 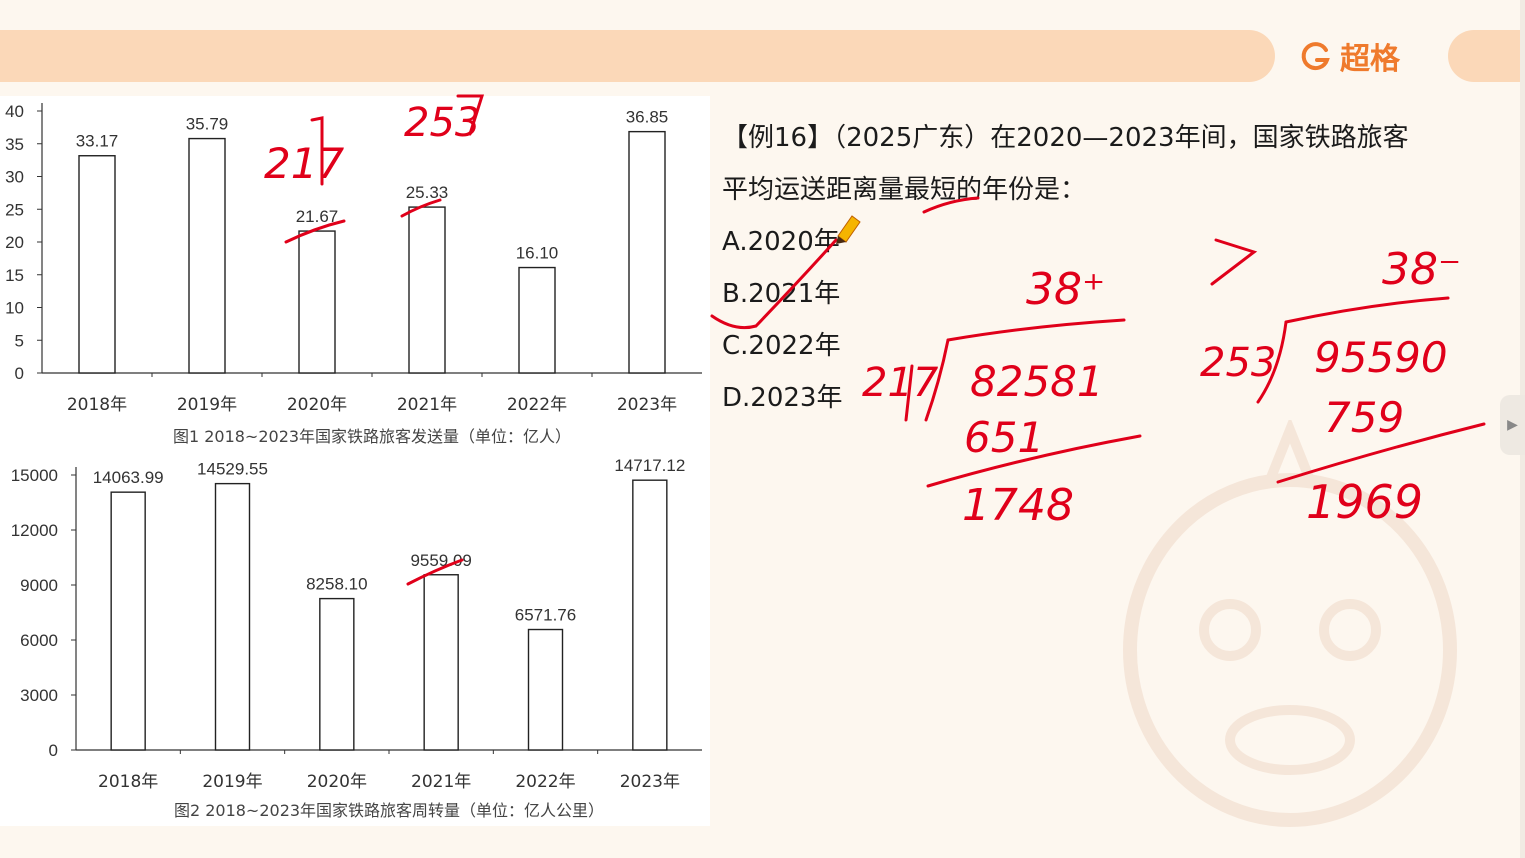 I want to click on bar-value-label: 9559.09, so click(x=440, y=560).